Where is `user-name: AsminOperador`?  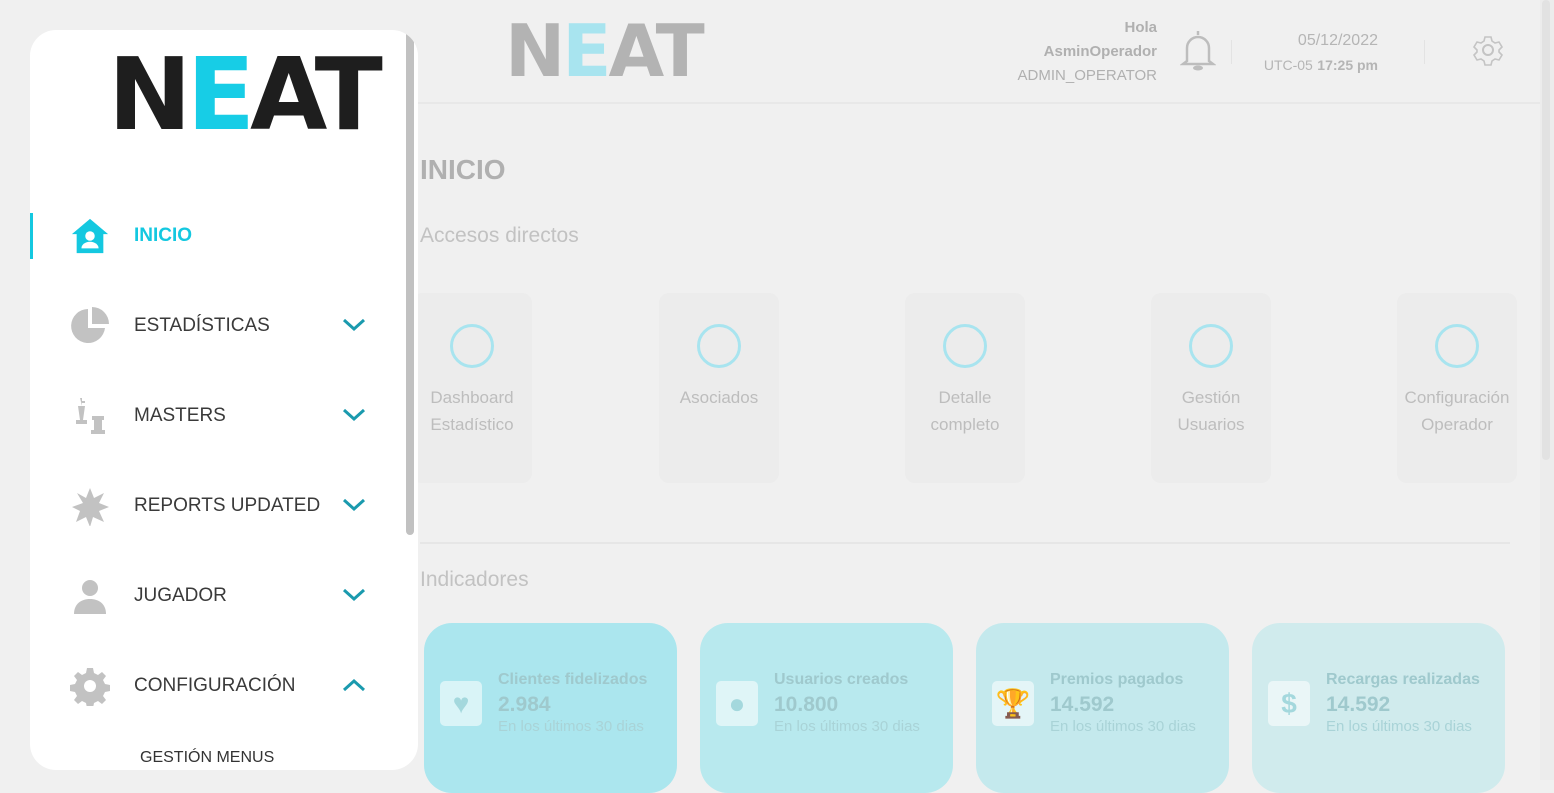 user-name: AsminOperador is located at coordinates (1100, 51).